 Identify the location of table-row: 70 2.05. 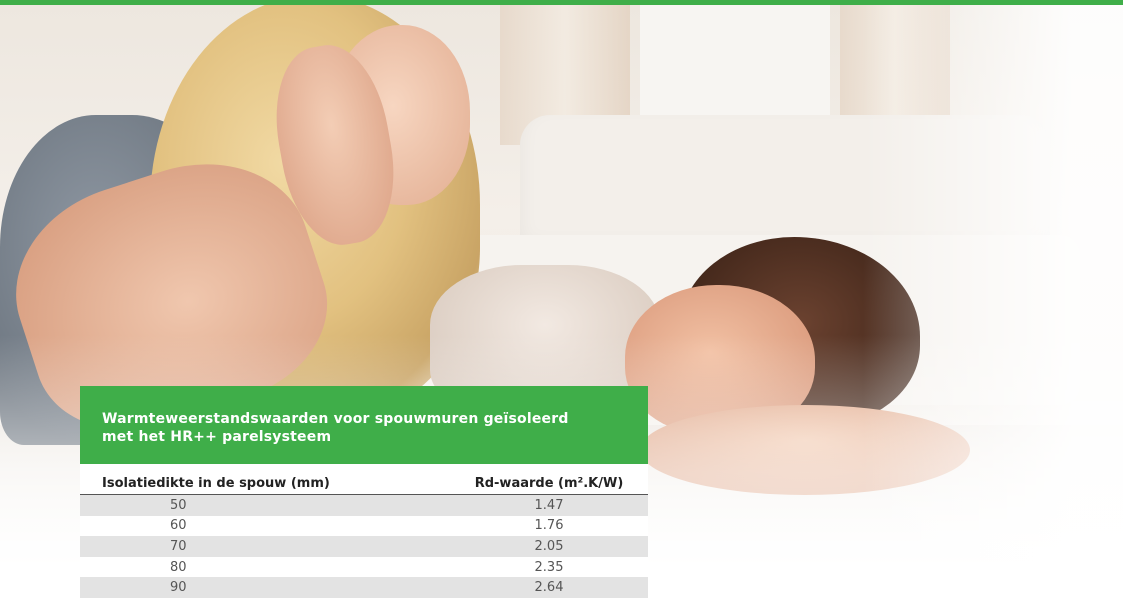
(364, 546).